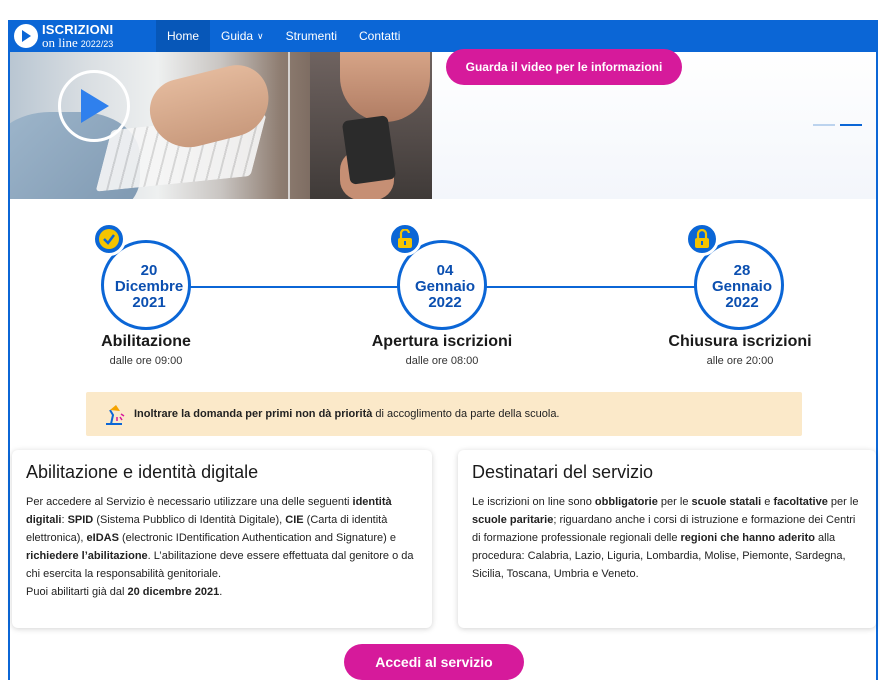 This screenshot has width=880, height=680. What do you see at coordinates (533, 502) in the screenshot?
I see `card-text: Le iscrizioni on line sono` at bounding box center [533, 502].